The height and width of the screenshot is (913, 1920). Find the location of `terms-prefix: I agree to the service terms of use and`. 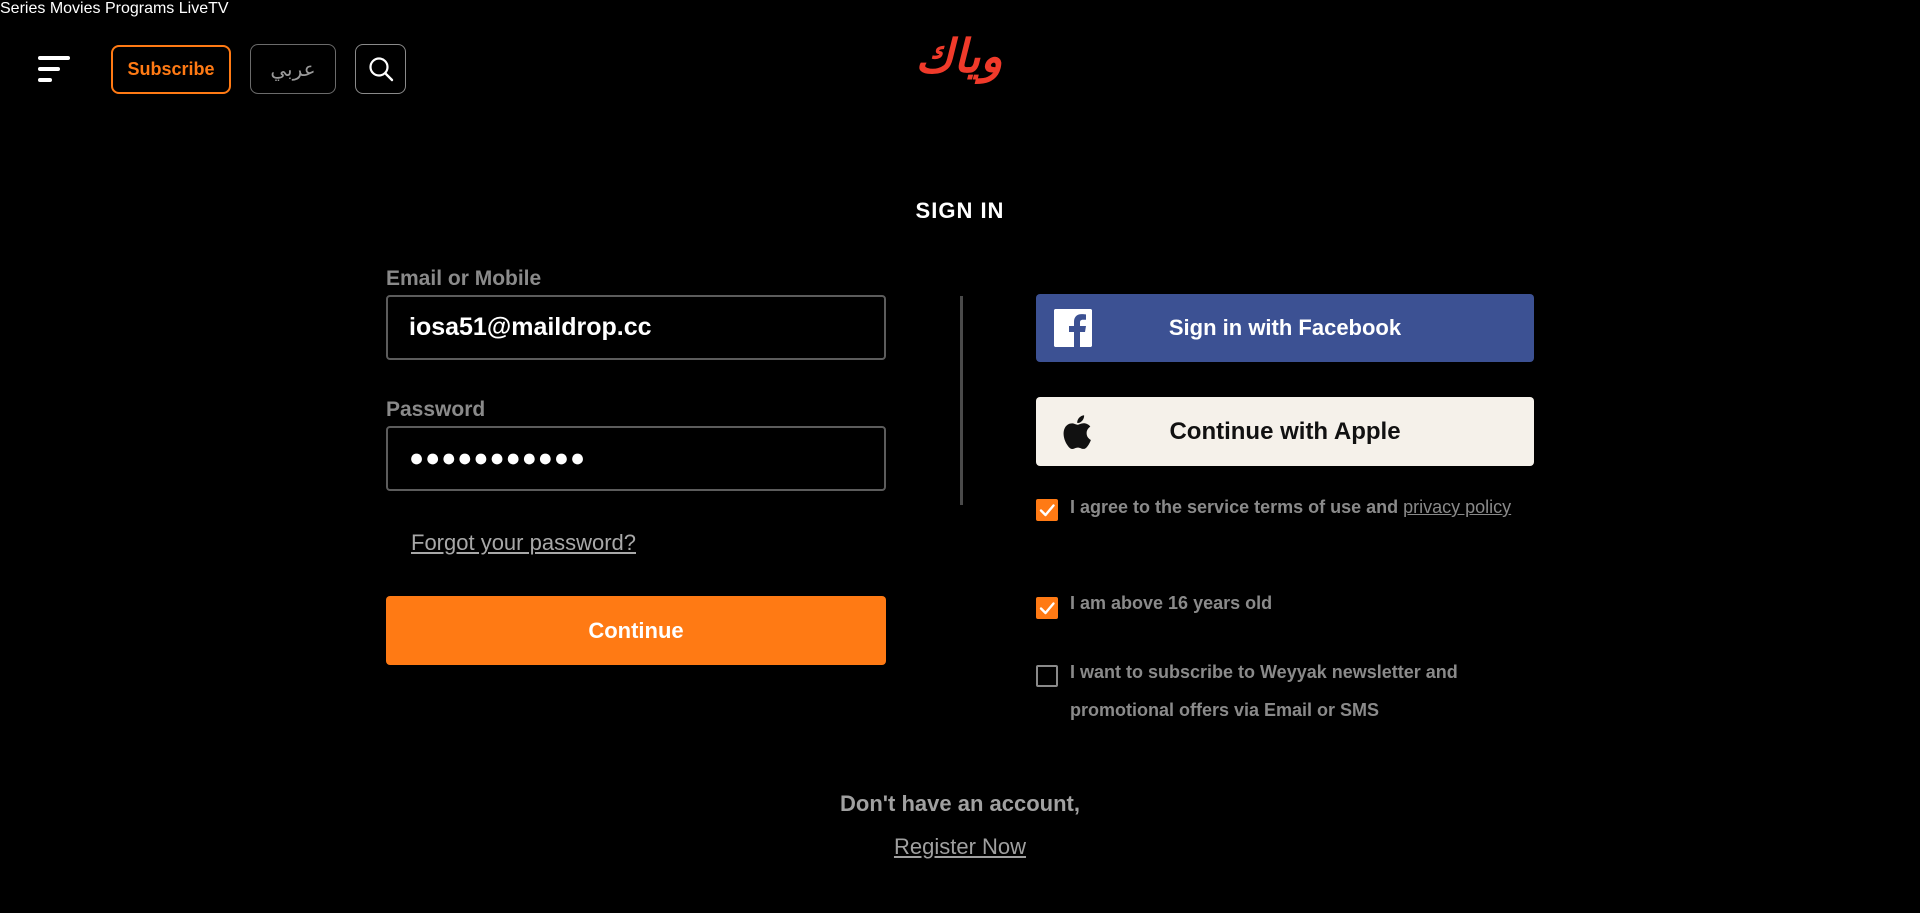

terms-prefix: I agree to the service terms of use and is located at coordinates (1237, 507).